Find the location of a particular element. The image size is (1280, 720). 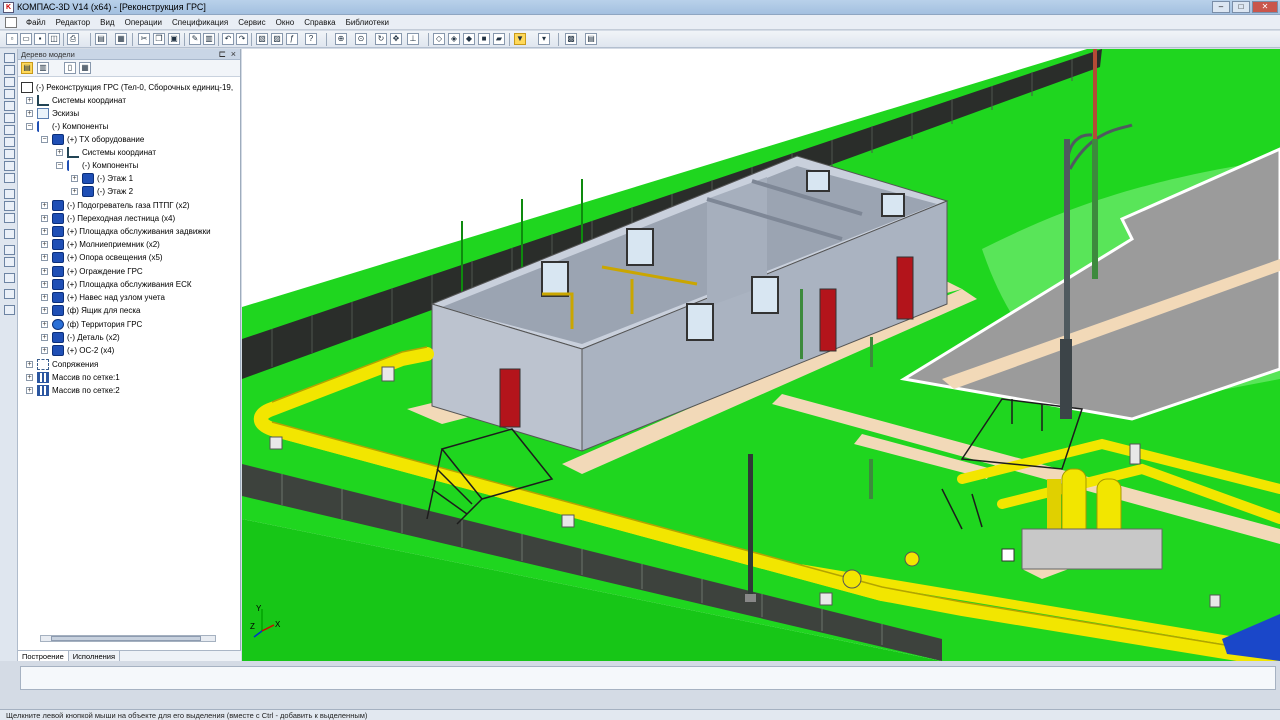

tree-item-ladder: + (-) Переходная лестница (x4) is located at coordinates (108, 218).